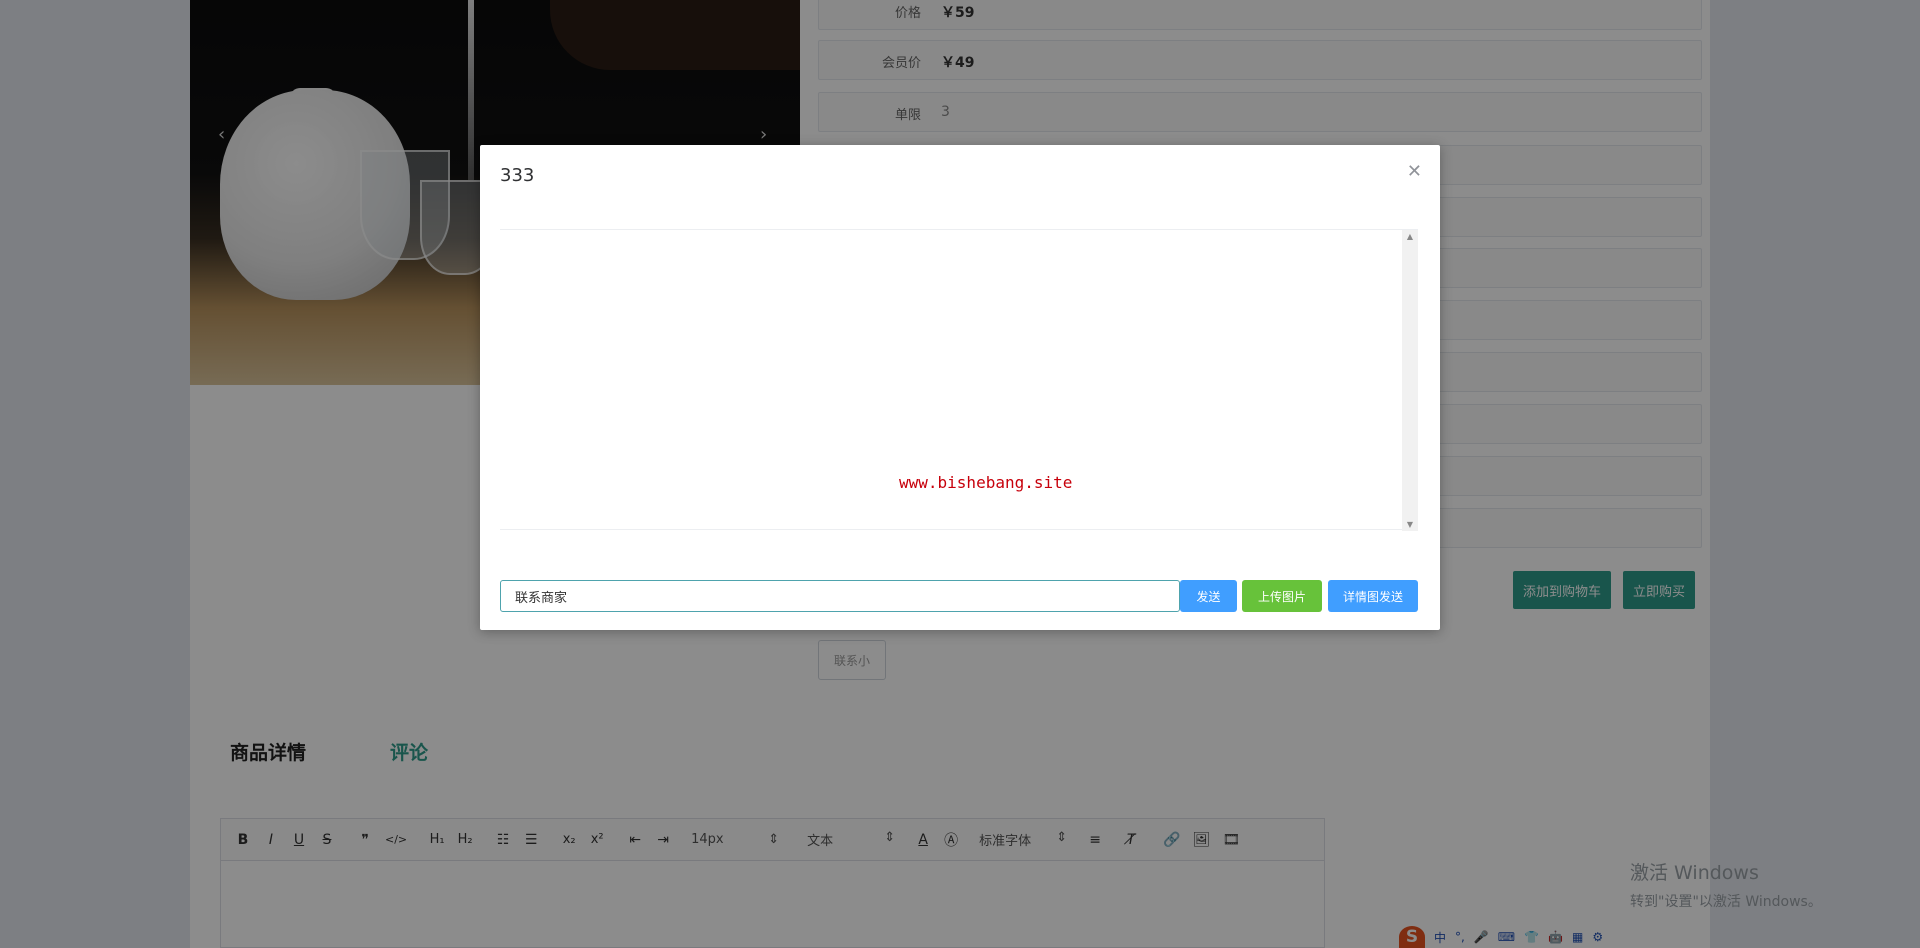  What do you see at coordinates (1410, 380) in the screenshot?
I see `chat-scrollbar: ▲ ▼` at bounding box center [1410, 380].